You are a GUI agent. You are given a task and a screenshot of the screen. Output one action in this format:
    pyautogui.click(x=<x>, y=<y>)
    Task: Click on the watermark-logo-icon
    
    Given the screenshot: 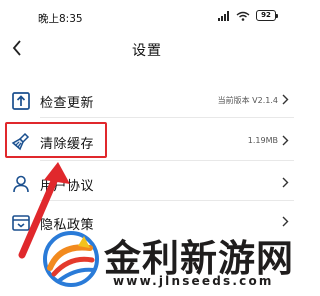 What is the action you would take?
    pyautogui.click(x=71, y=259)
    